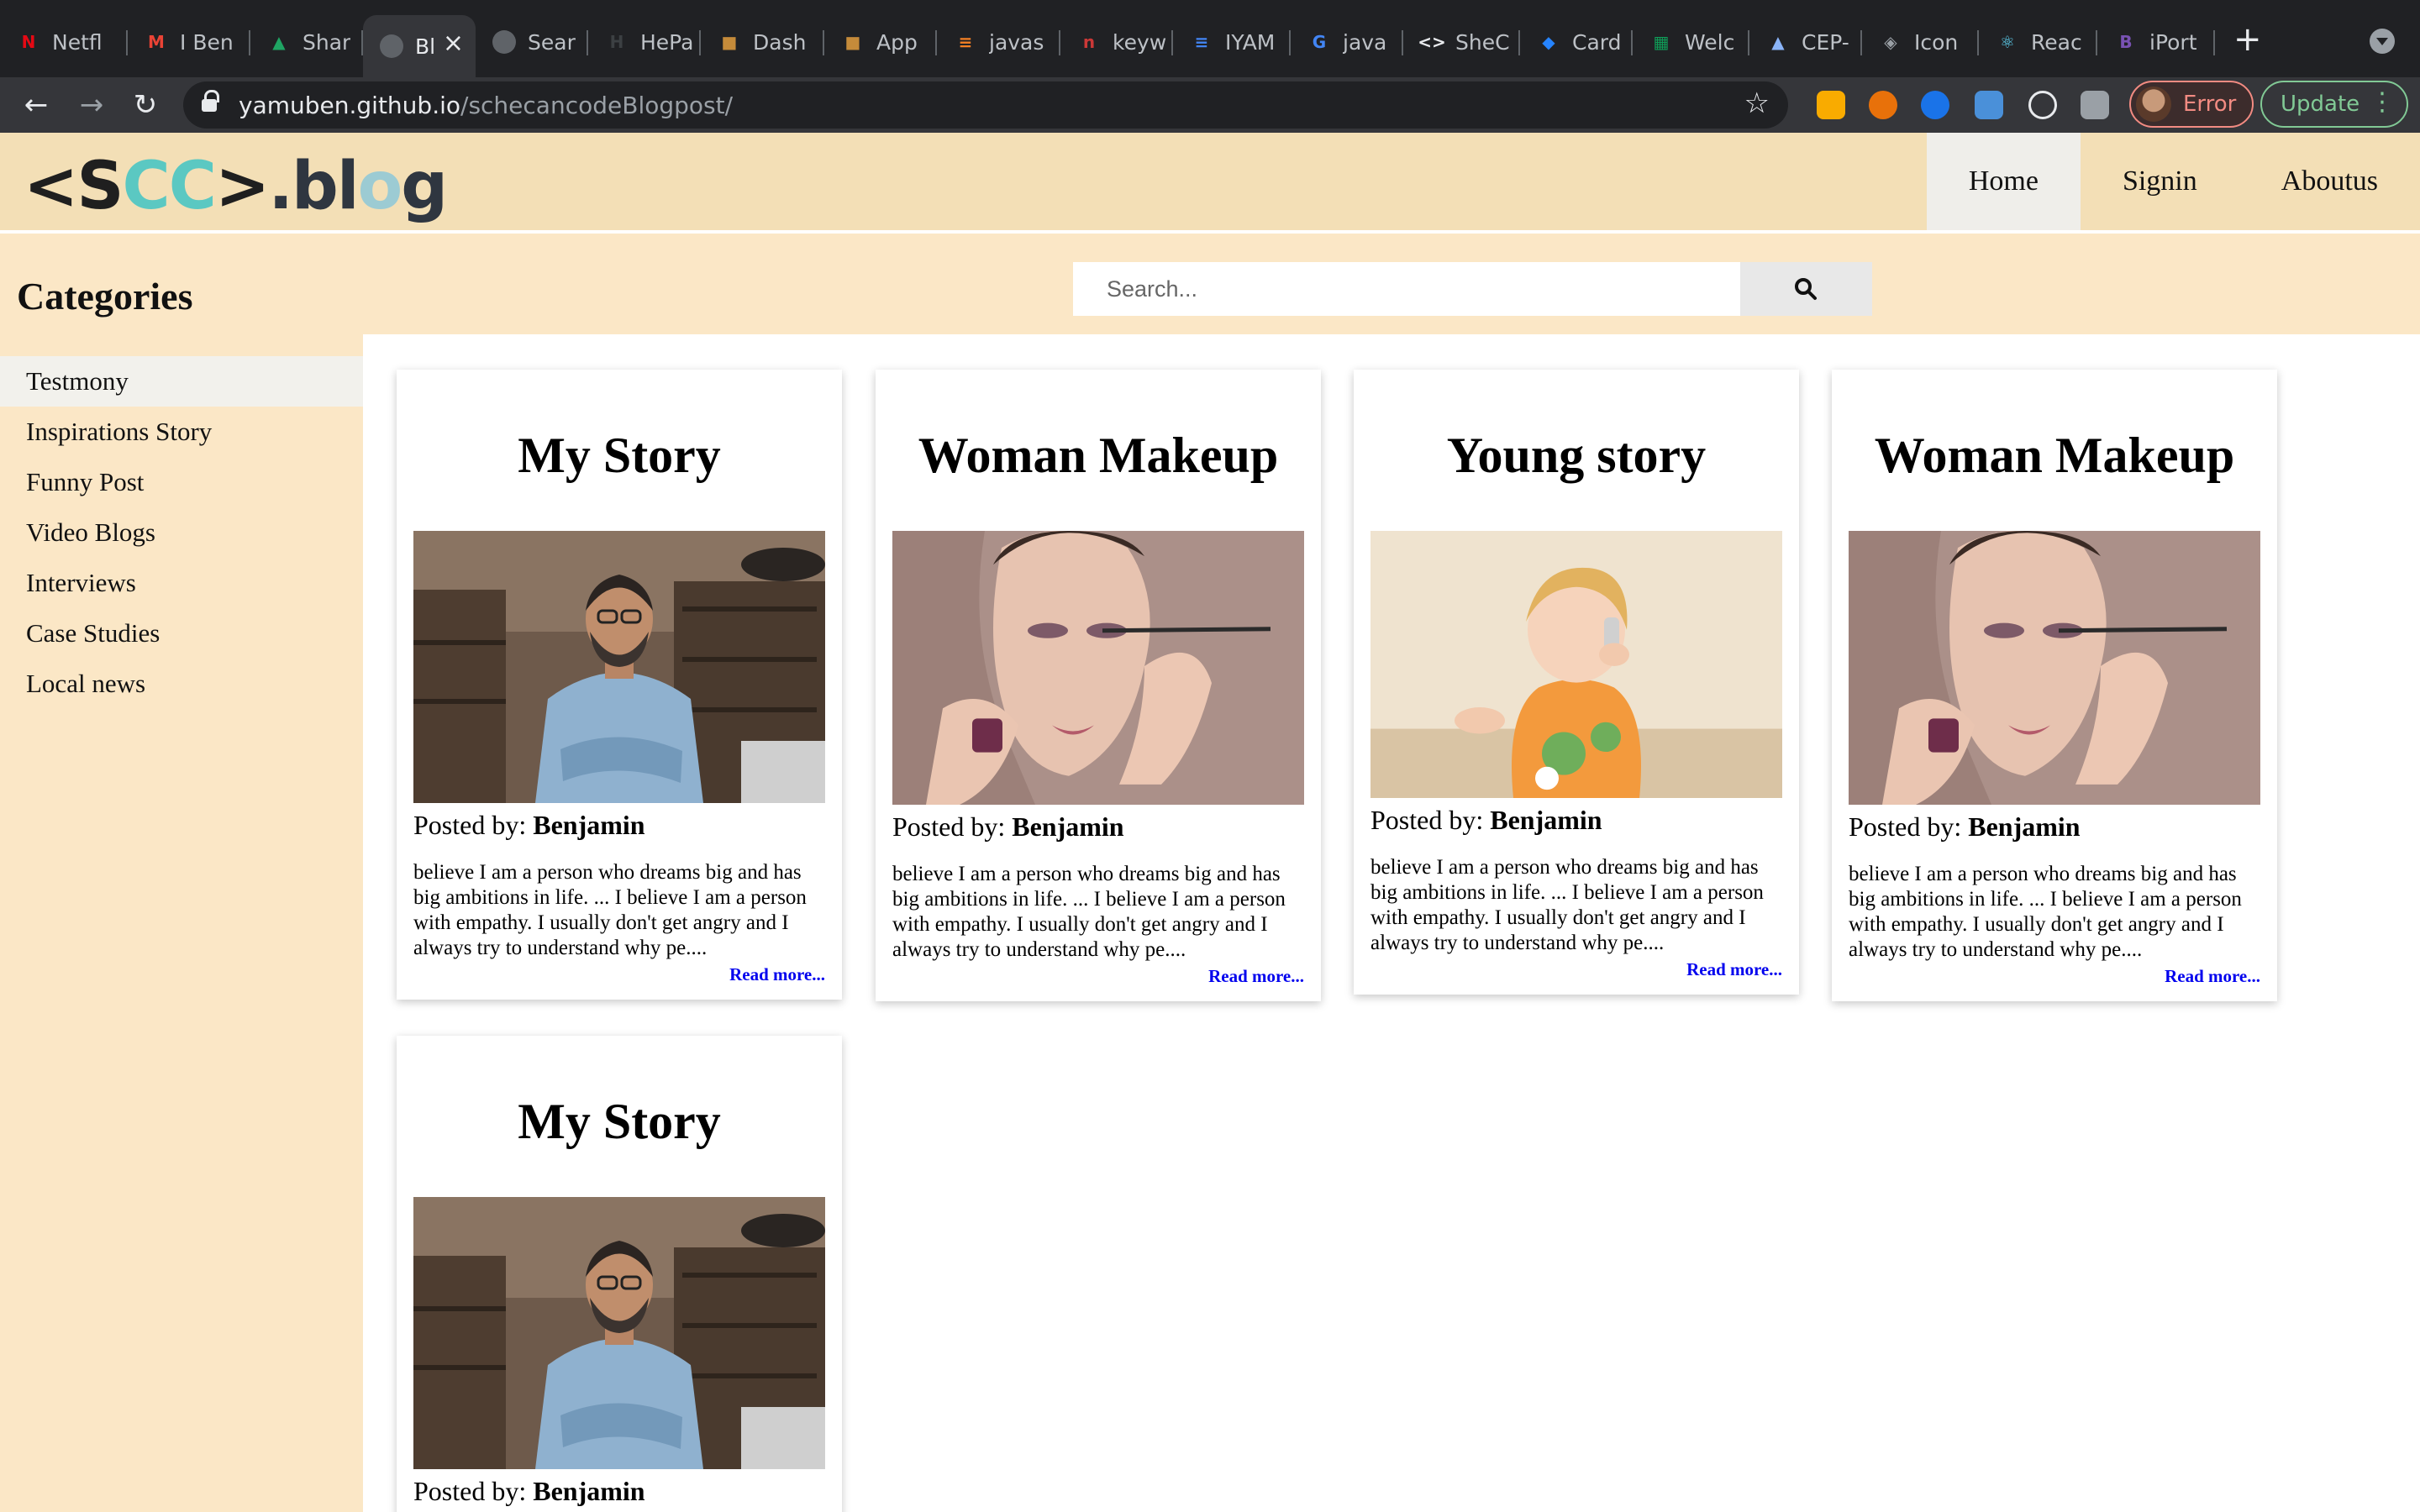 This screenshot has width=2420, height=1512. I want to click on nav-aboutus-link: Aboutus, so click(2329, 181).